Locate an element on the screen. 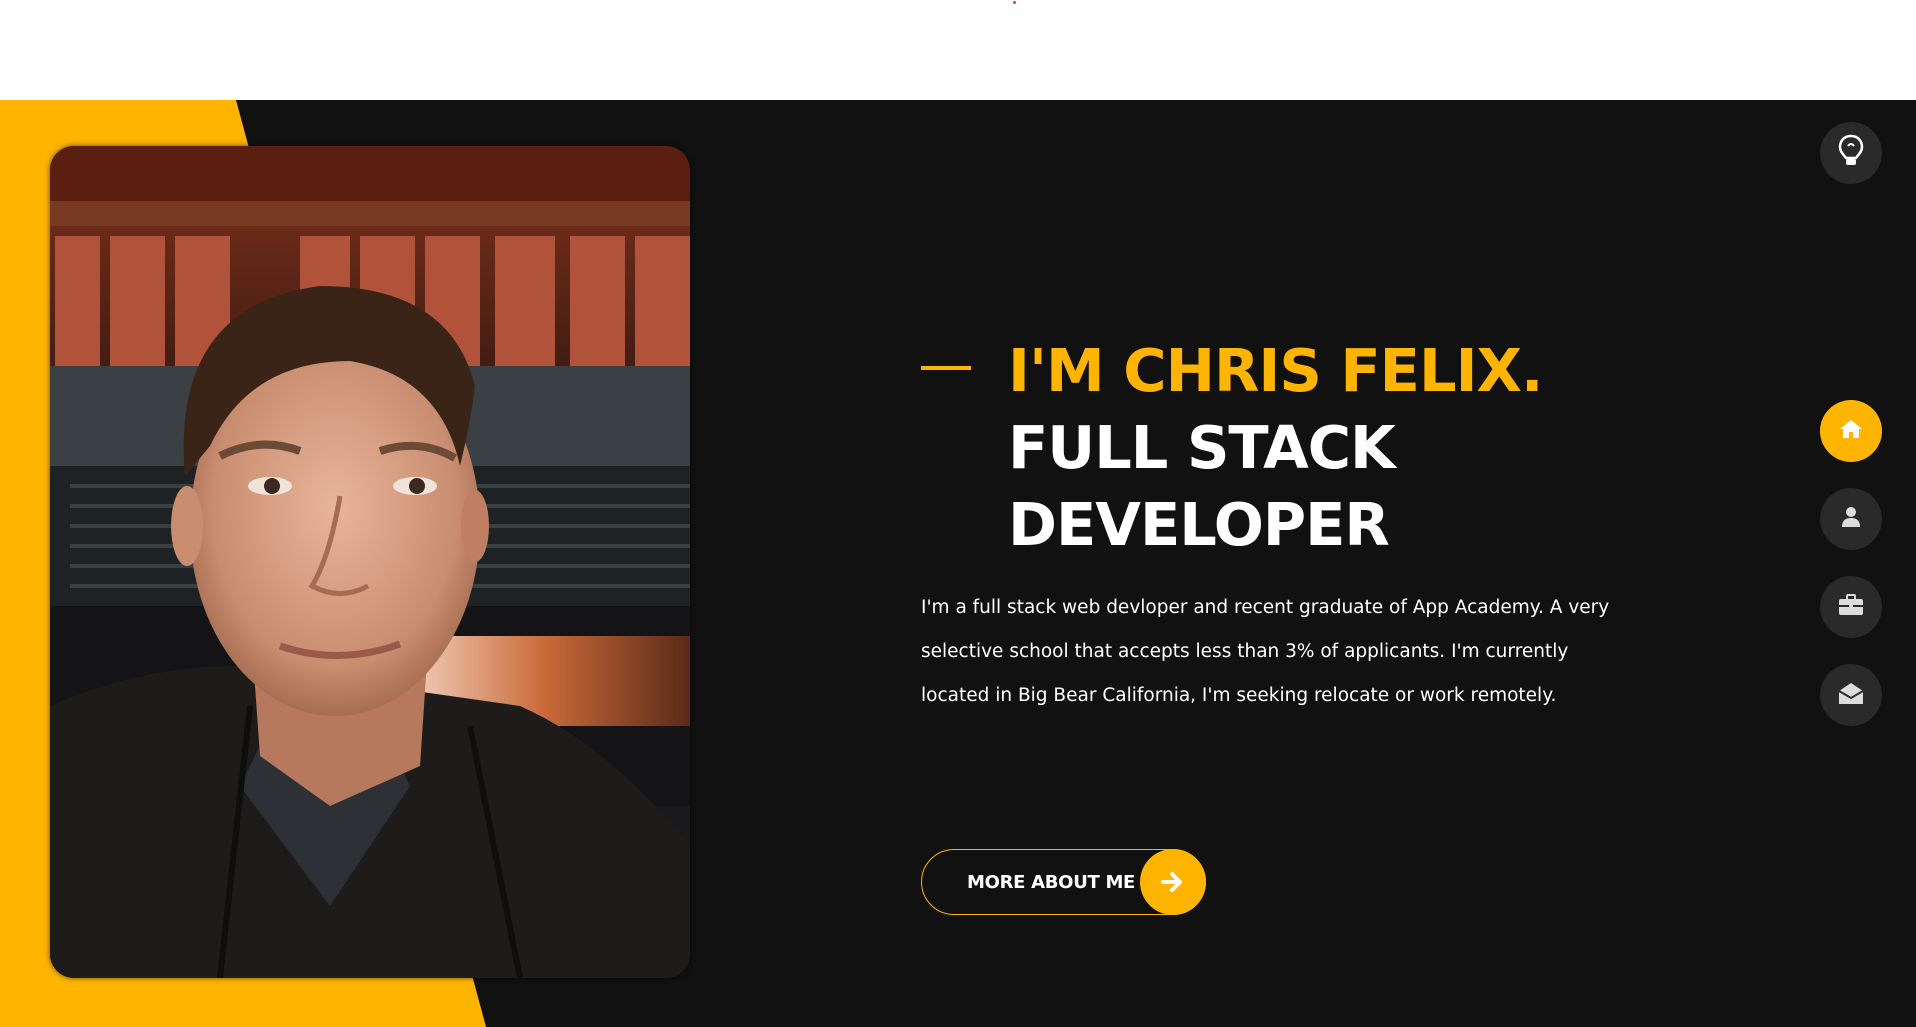 The image size is (1916, 1027). nav-portfolio-button is located at coordinates (1851, 607).